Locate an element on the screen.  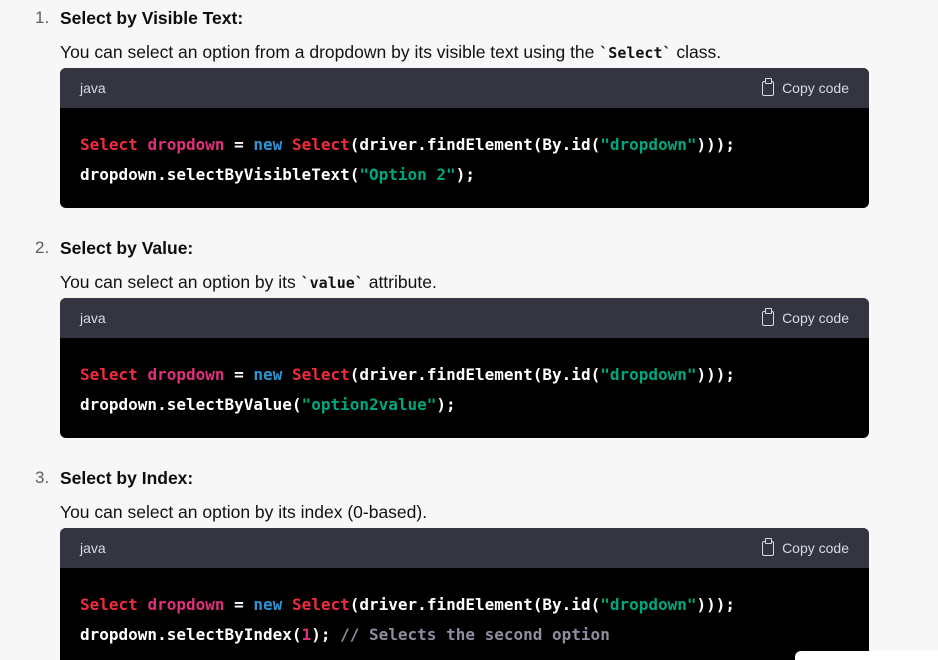
inline-code: `Select` is located at coordinates (635, 53).